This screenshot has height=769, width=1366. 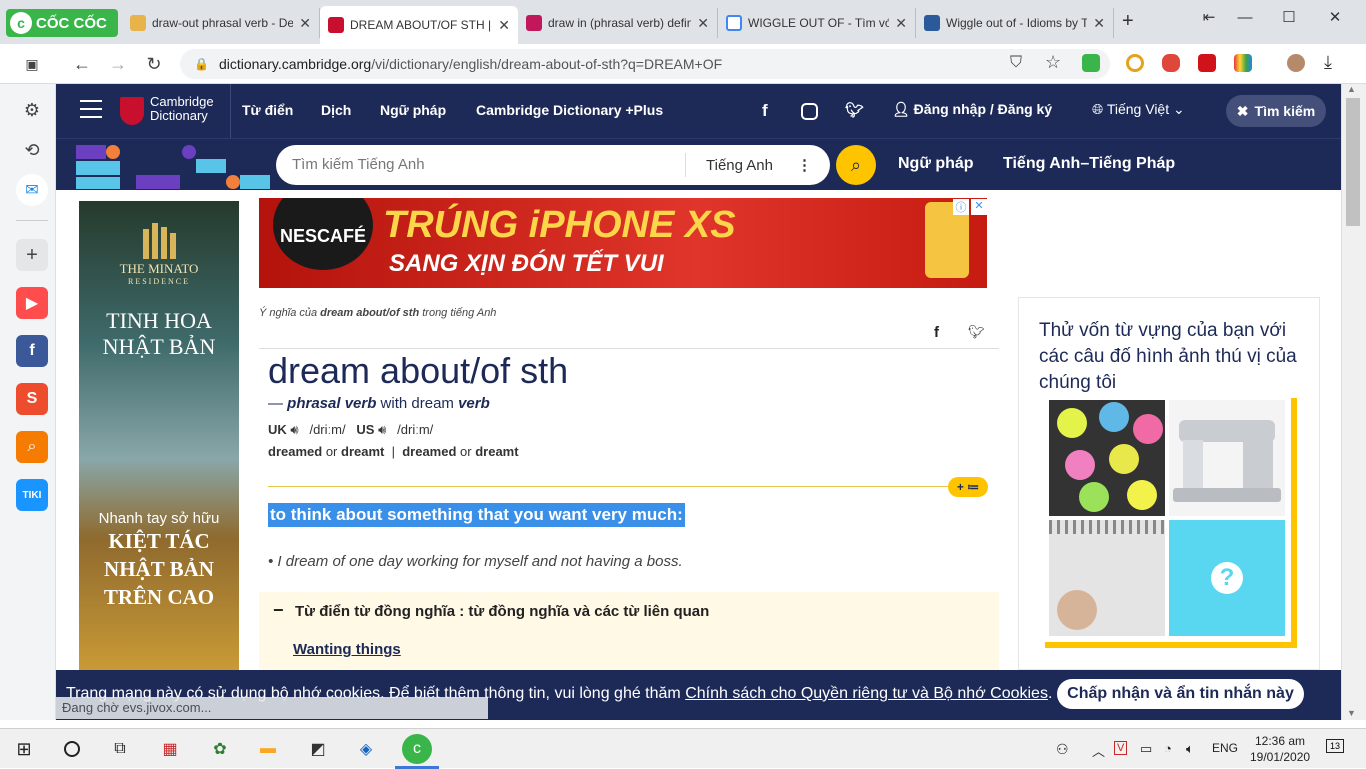 I want to click on more-options-icon: ⋮, so click(x=804, y=165).